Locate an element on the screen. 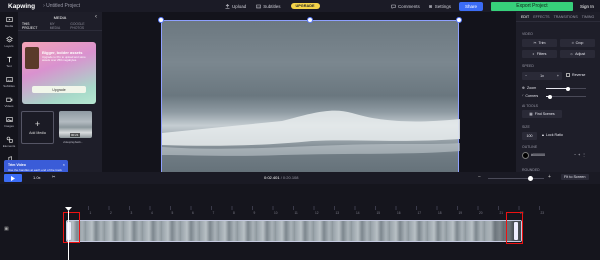  media-tabs: THIS PROJECT MY MEDIA GOOGLE PHOTOS is located at coordinates (60, 26).